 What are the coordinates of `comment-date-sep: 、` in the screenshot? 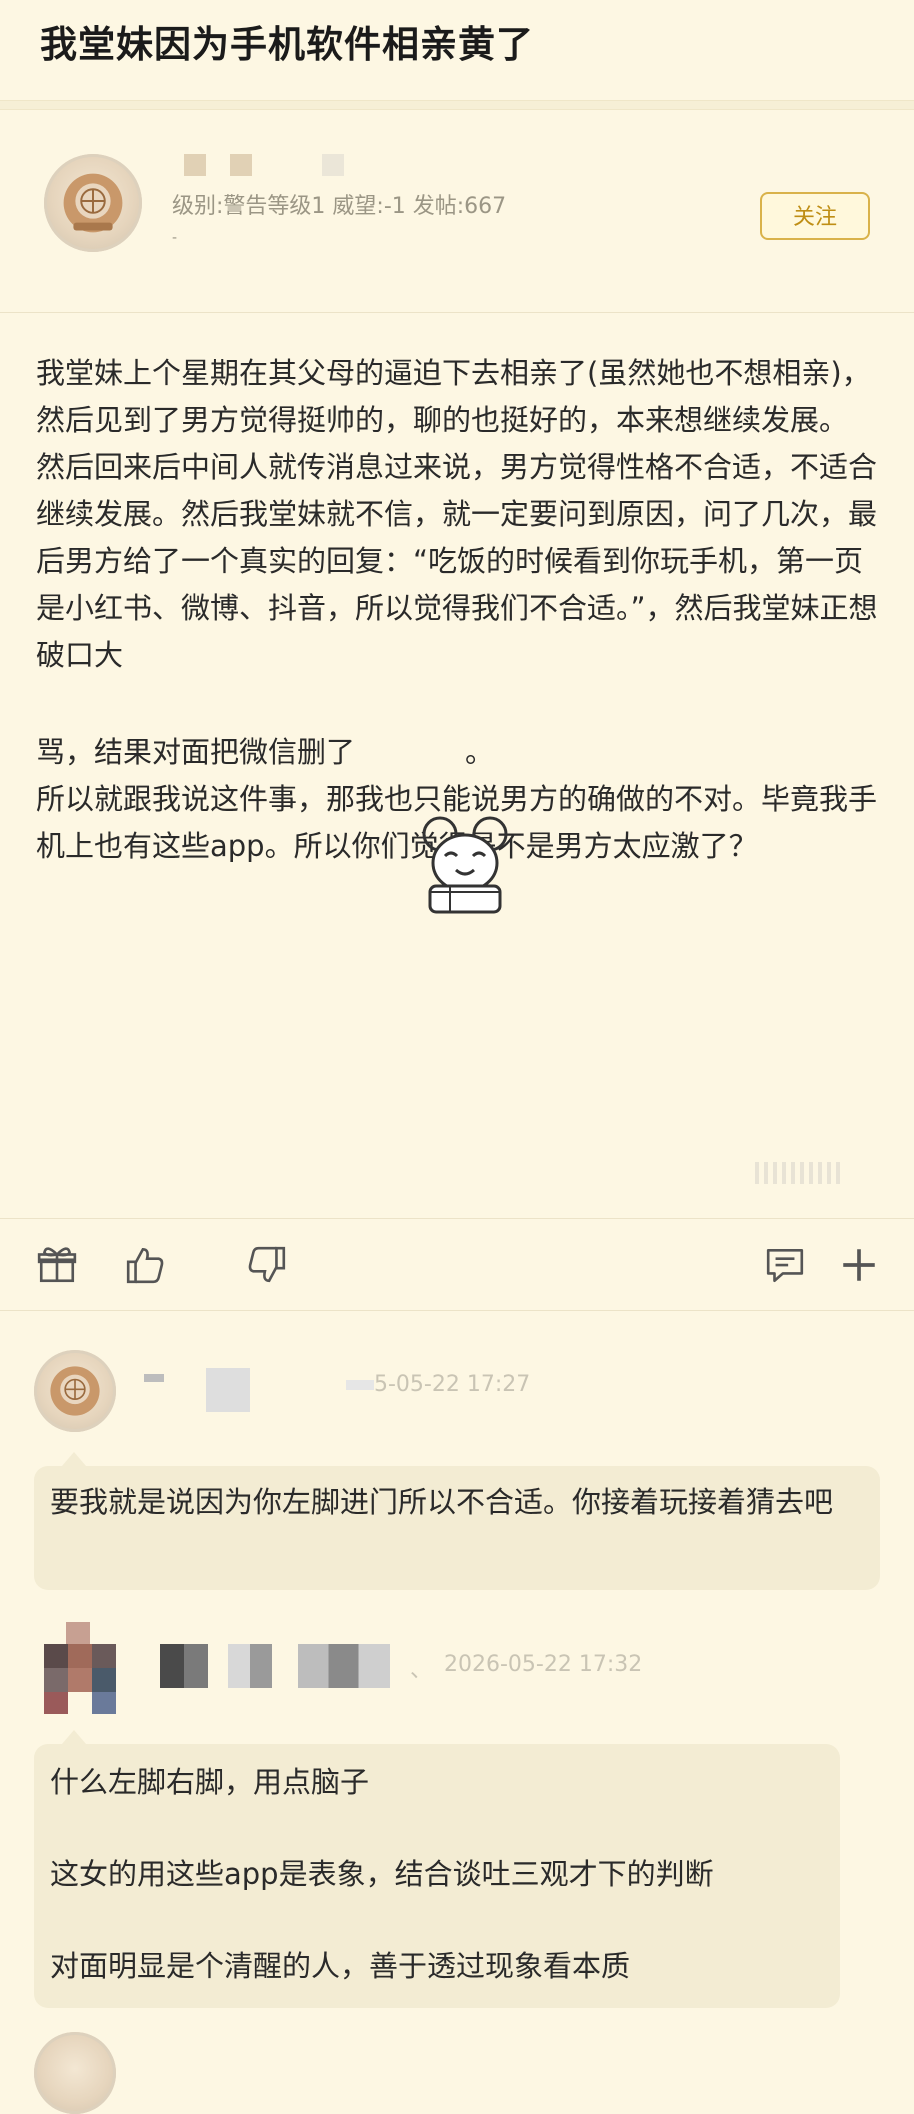 It's located at (421, 1670).